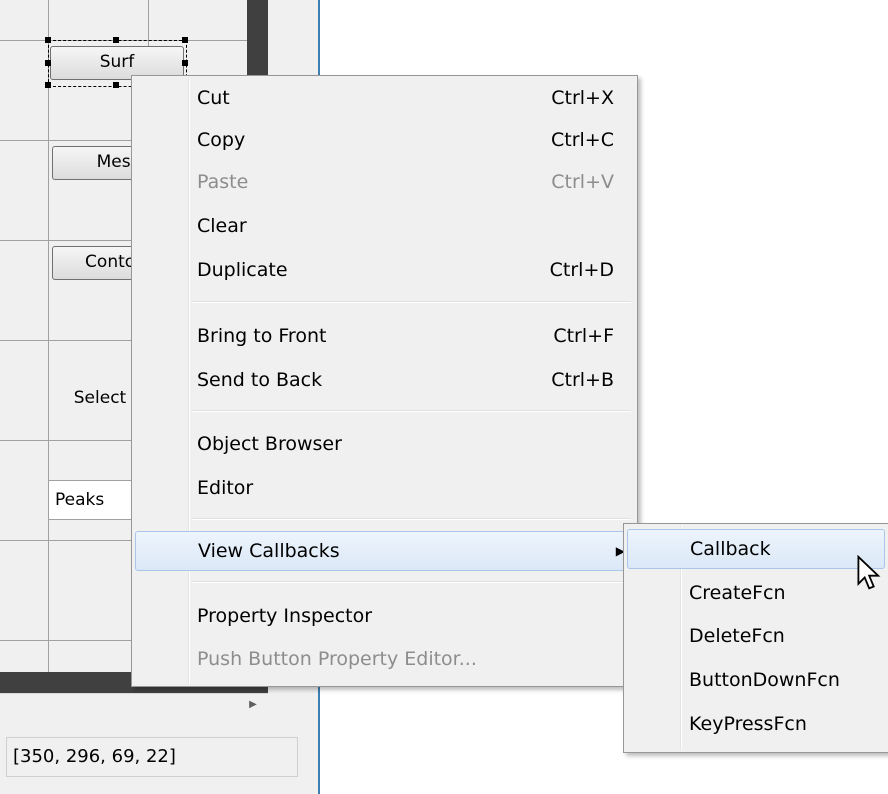  Describe the element at coordinates (582, 98) in the screenshot. I see `menu-item-shortcut: Ctrl+X` at that location.